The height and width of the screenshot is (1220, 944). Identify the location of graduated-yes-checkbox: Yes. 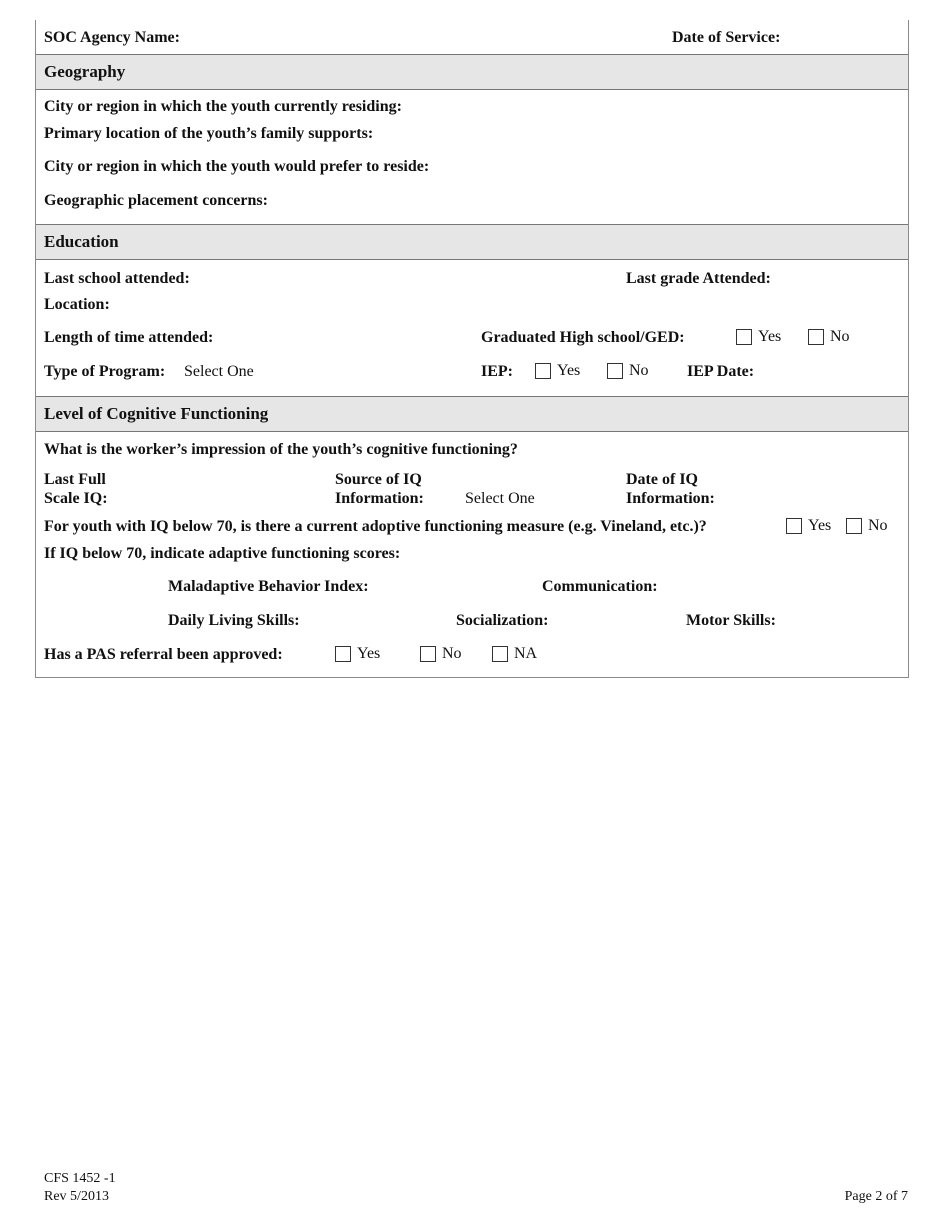
(758, 337).